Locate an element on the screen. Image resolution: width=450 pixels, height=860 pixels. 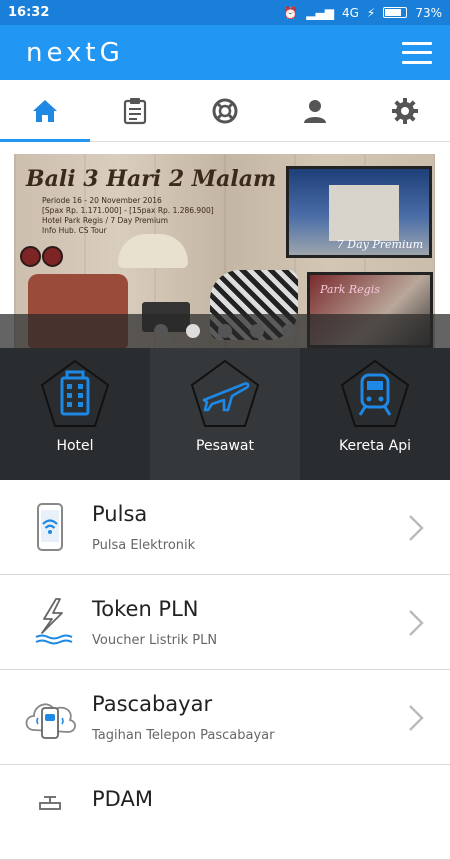
tab-profile is located at coordinates (315, 110).